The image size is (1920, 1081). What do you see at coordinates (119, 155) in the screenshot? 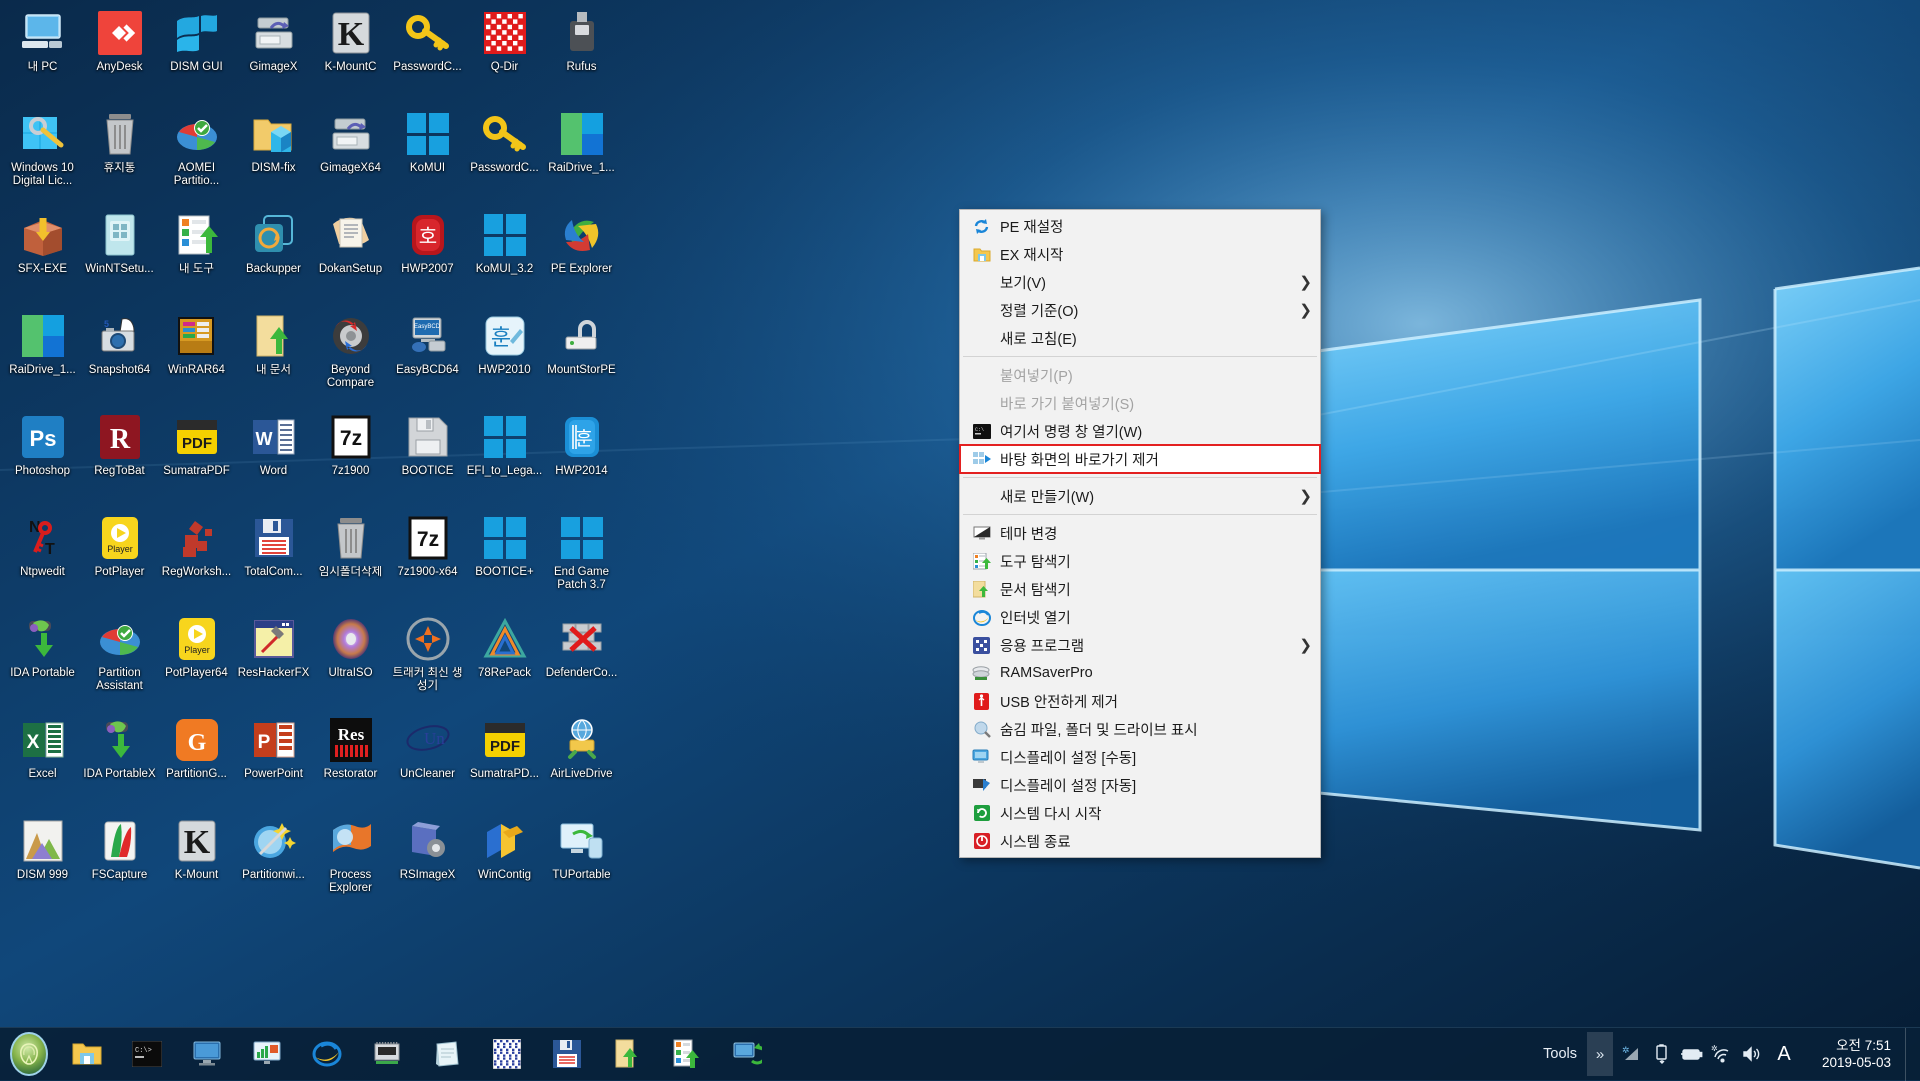
I see `desktop-icon: 휴지통` at bounding box center [119, 155].